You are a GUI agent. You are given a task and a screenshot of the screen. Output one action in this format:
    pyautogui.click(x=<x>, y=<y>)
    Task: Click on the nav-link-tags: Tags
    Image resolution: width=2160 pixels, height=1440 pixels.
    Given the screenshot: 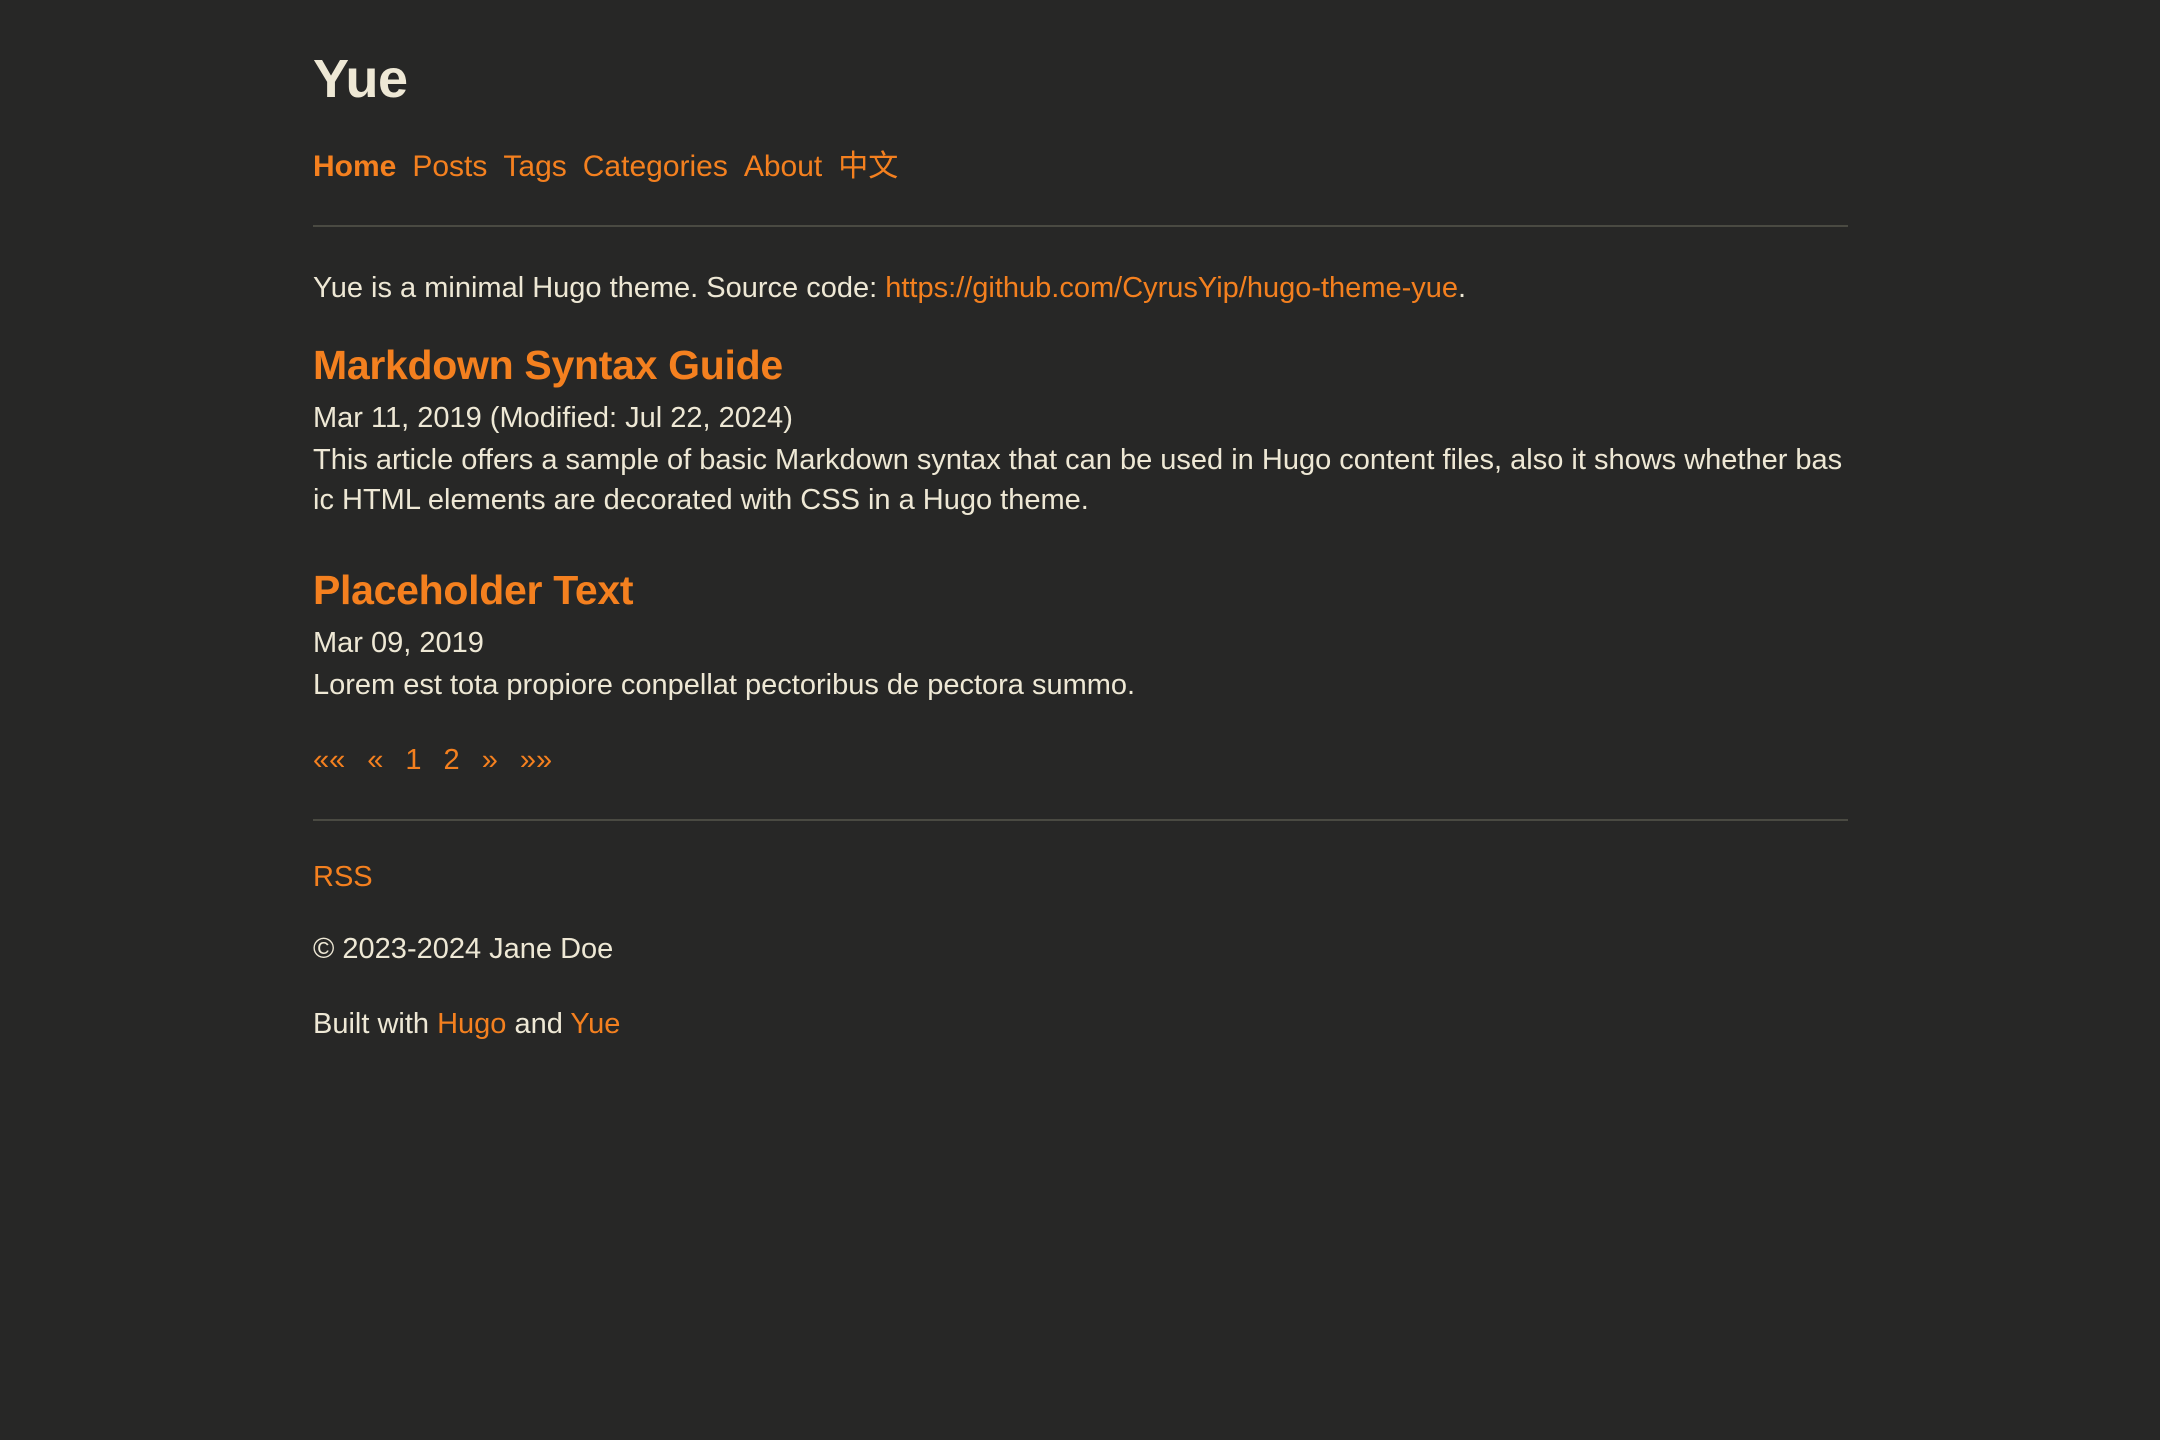 What is the action you would take?
    pyautogui.click(x=534, y=167)
    